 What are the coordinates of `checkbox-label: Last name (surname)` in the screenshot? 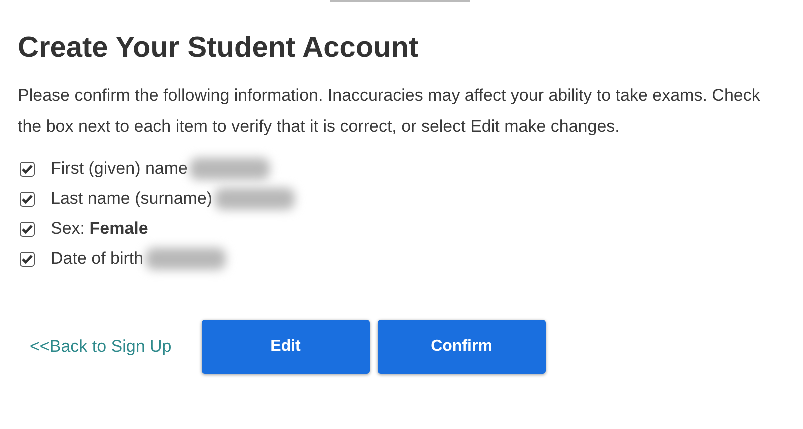 It's located at (132, 199).